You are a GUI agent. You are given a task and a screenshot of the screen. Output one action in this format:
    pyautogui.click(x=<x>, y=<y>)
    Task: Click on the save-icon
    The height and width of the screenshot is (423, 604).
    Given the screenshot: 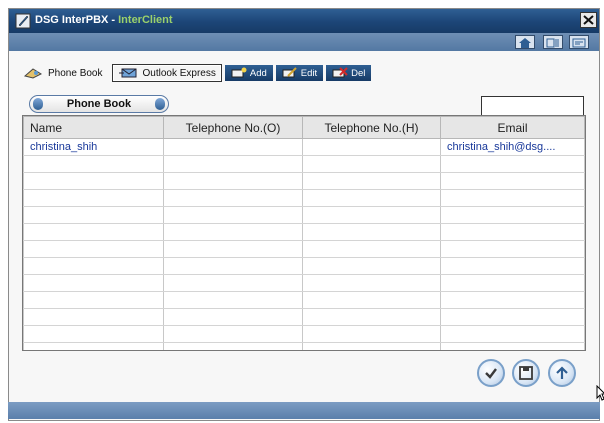 What is the action you would take?
    pyautogui.click(x=526, y=373)
    